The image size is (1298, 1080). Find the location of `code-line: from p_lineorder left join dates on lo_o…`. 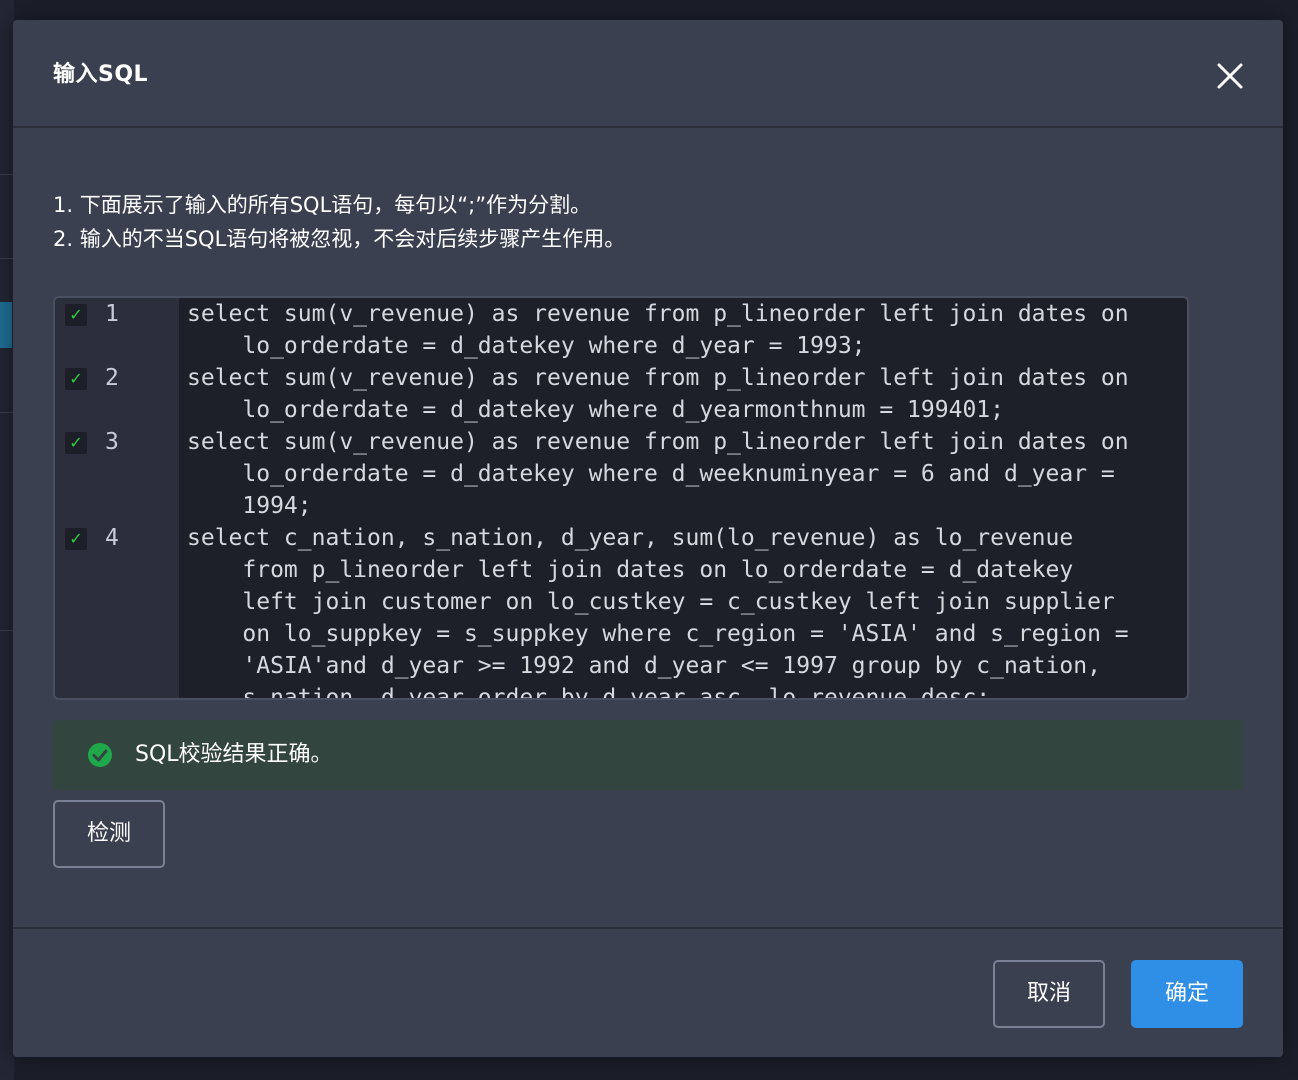

code-line: from p_lineorder left join dates on lo_o… is located at coordinates (630, 570).